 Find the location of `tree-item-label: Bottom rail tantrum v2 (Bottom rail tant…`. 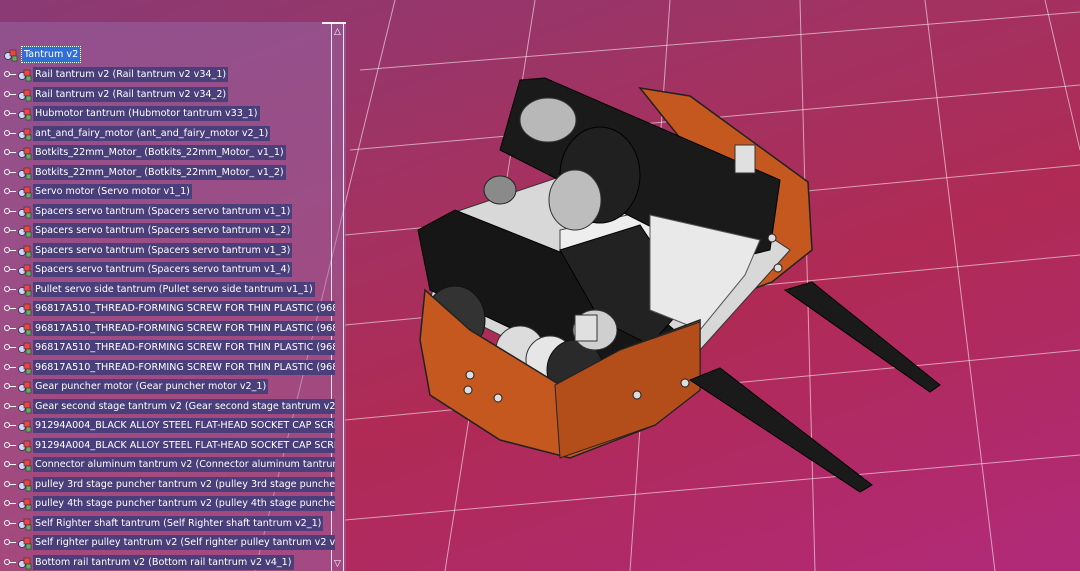

tree-item-label: Bottom rail tantrum v2 (Bottom rail tant… is located at coordinates (163, 562).